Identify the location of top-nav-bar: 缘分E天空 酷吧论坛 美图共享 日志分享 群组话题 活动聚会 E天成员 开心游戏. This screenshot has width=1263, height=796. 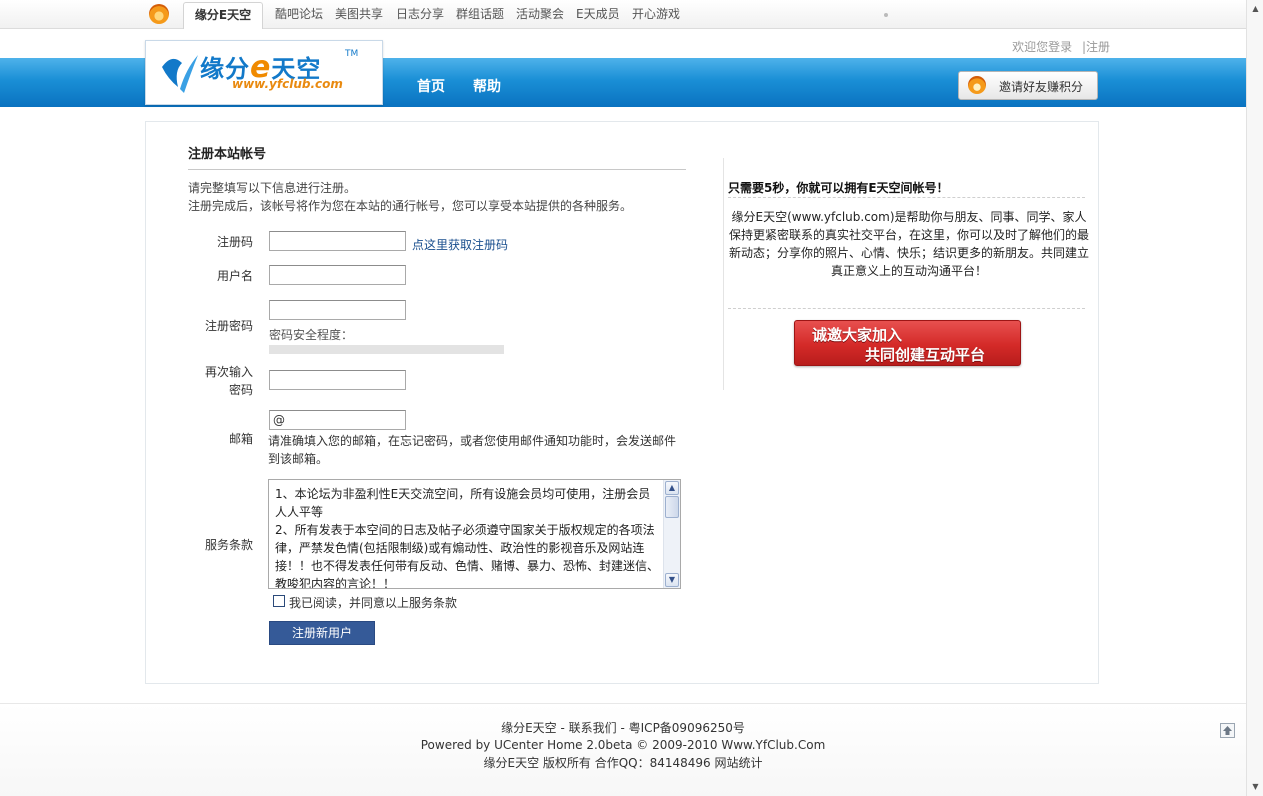
(623, 14).